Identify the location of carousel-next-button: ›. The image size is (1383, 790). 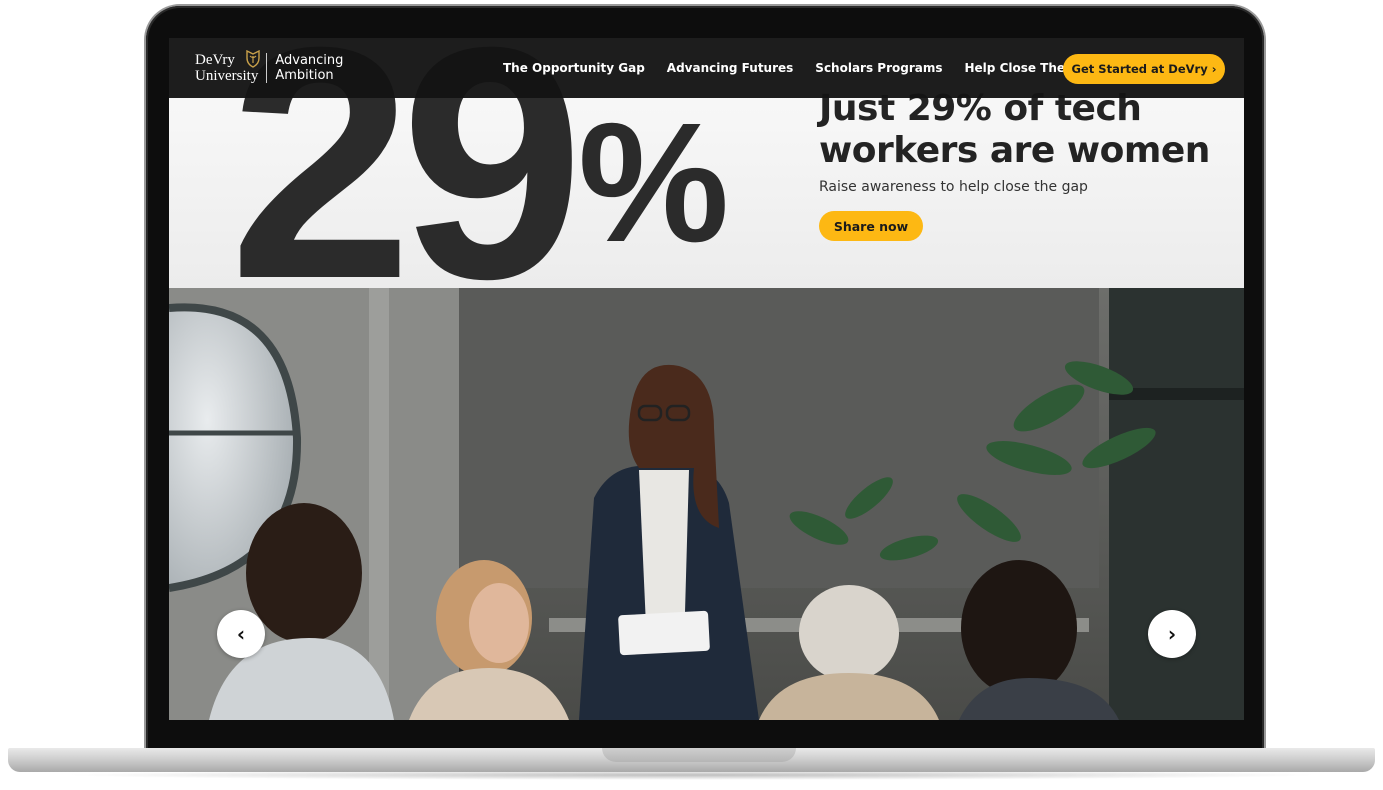
(1172, 634).